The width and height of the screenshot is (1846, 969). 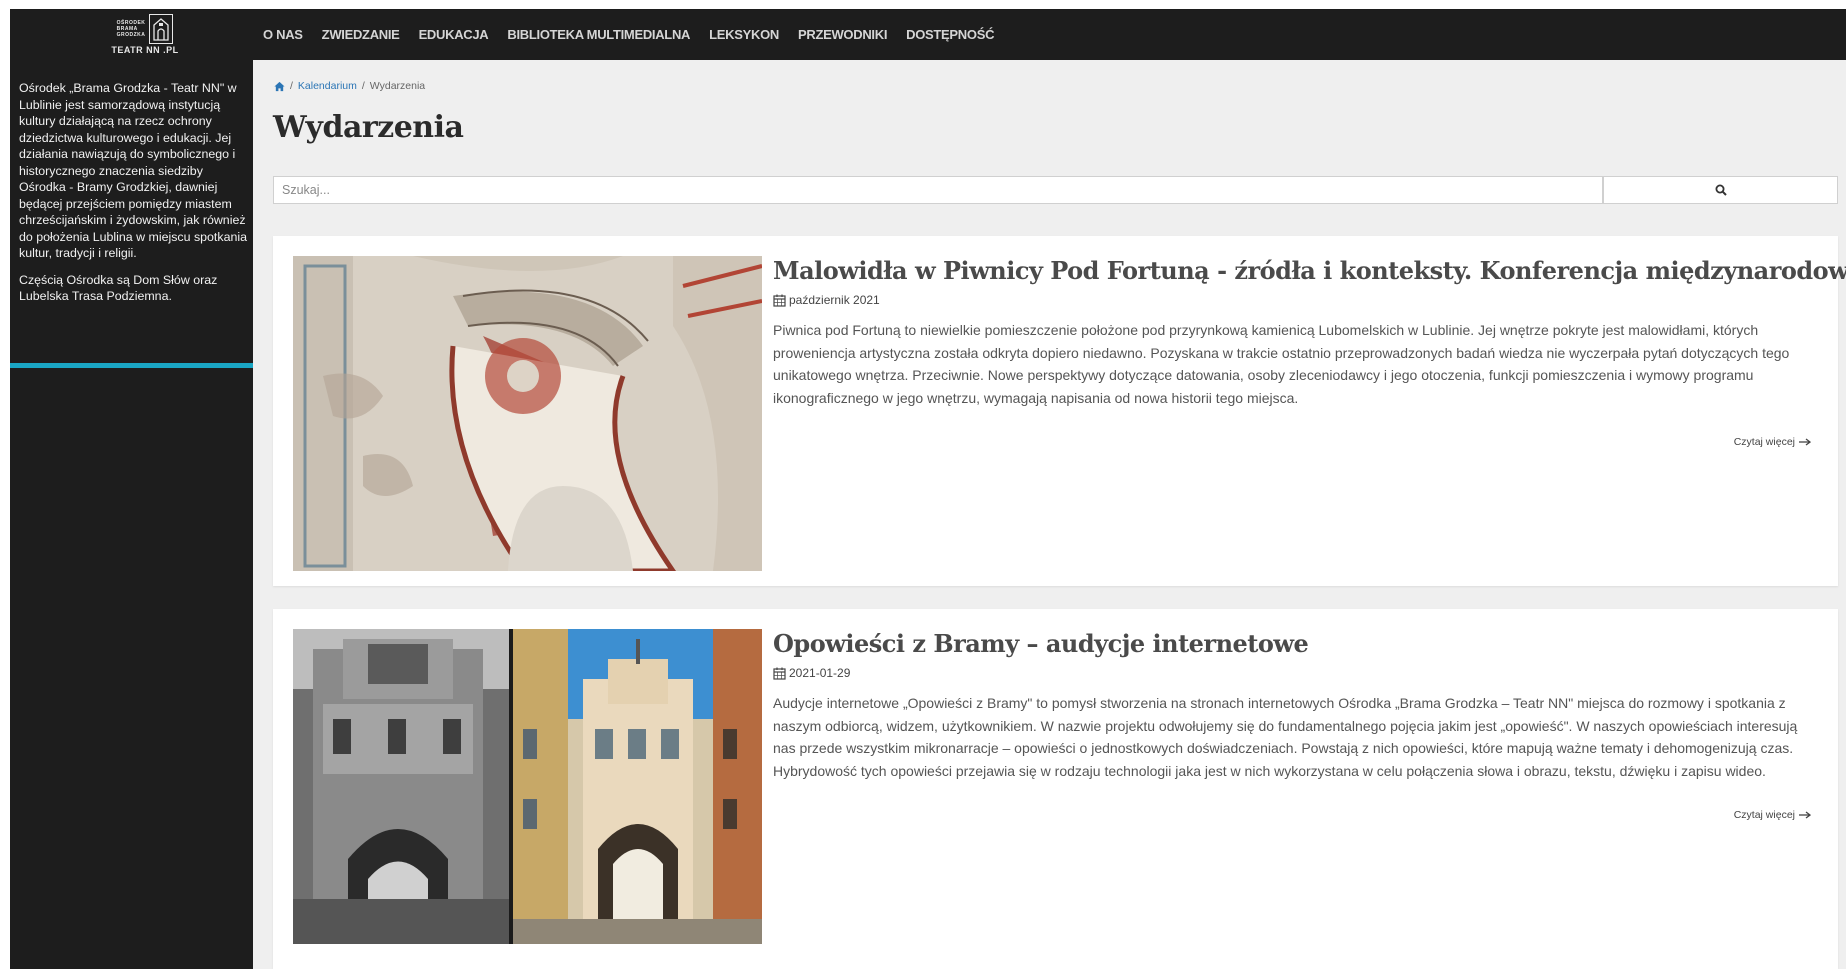 What do you see at coordinates (834, 300) in the screenshot?
I see `event-date-text: październik 2021` at bounding box center [834, 300].